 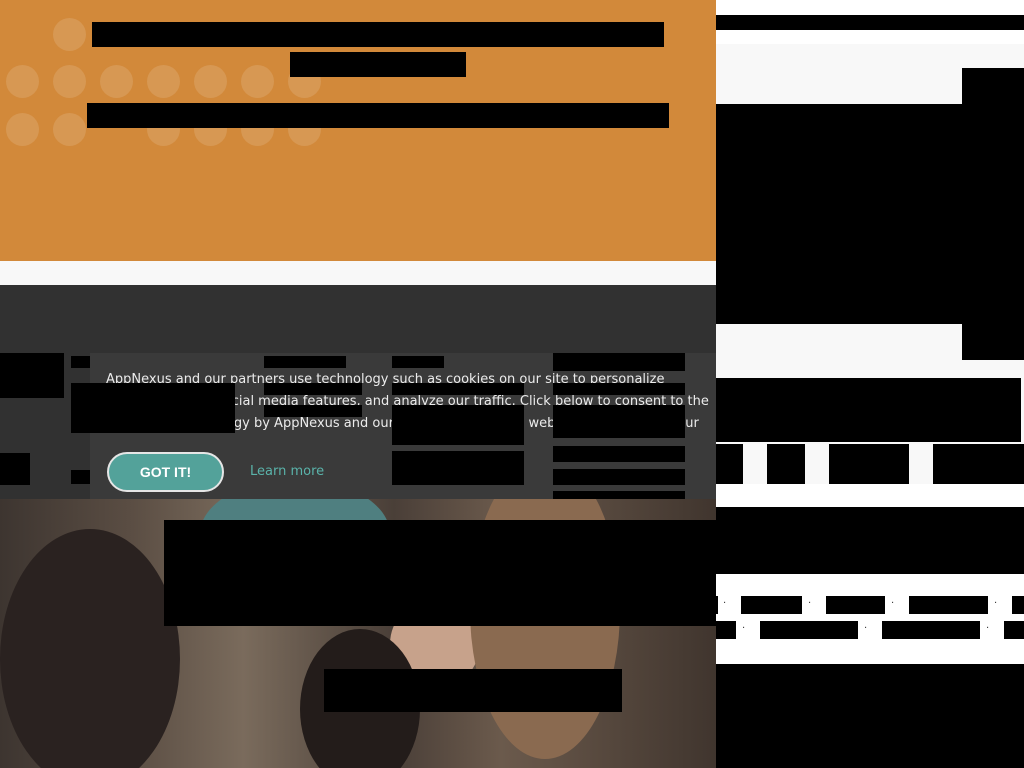 I want to click on section-divider, so click(x=358, y=273).